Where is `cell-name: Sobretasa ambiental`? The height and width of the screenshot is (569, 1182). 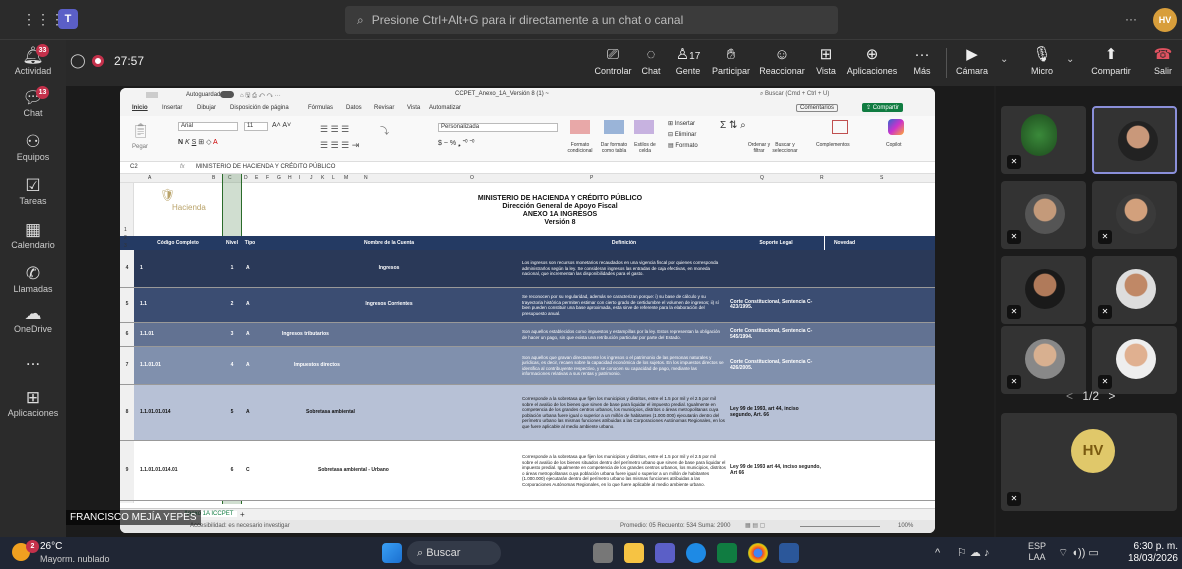 cell-name: Sobretasa ambiental is located at coordinates (389, 412).